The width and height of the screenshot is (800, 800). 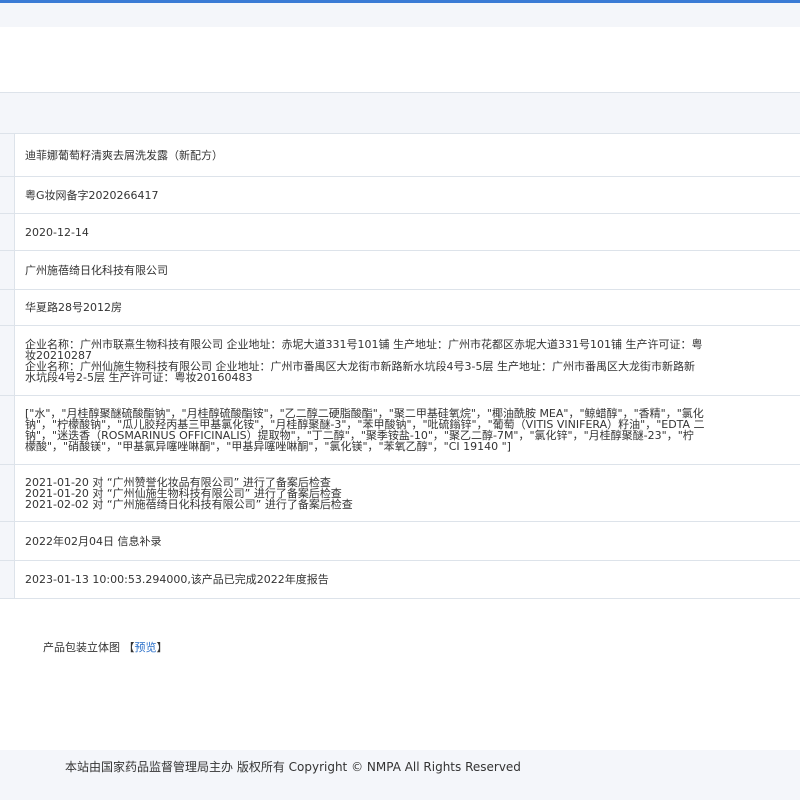 What do you see at coordinates (400, 232) in the screenshot?
I see `table-row: 2020-12-14` at bounding box center [400, 232].